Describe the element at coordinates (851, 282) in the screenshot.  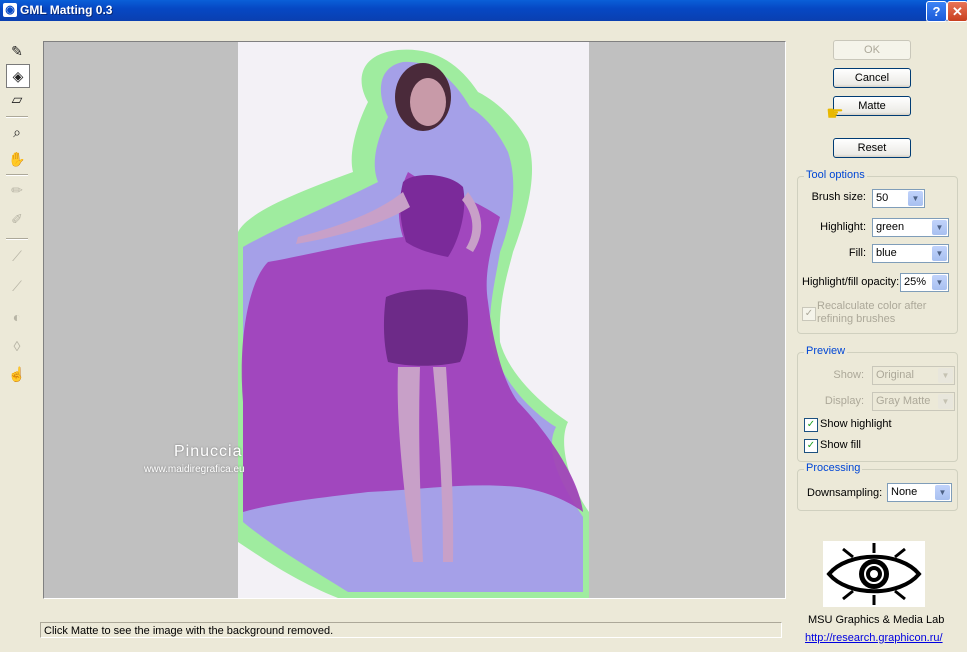
I see `opacity-label: Highlight/fill opacity:` at that location.